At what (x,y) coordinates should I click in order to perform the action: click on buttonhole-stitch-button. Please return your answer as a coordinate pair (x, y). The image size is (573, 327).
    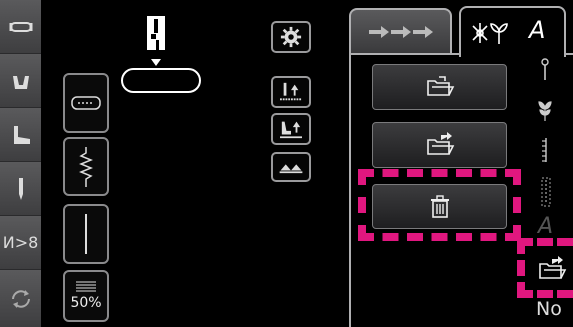
    Looking at the image, I should click on (86, 103).